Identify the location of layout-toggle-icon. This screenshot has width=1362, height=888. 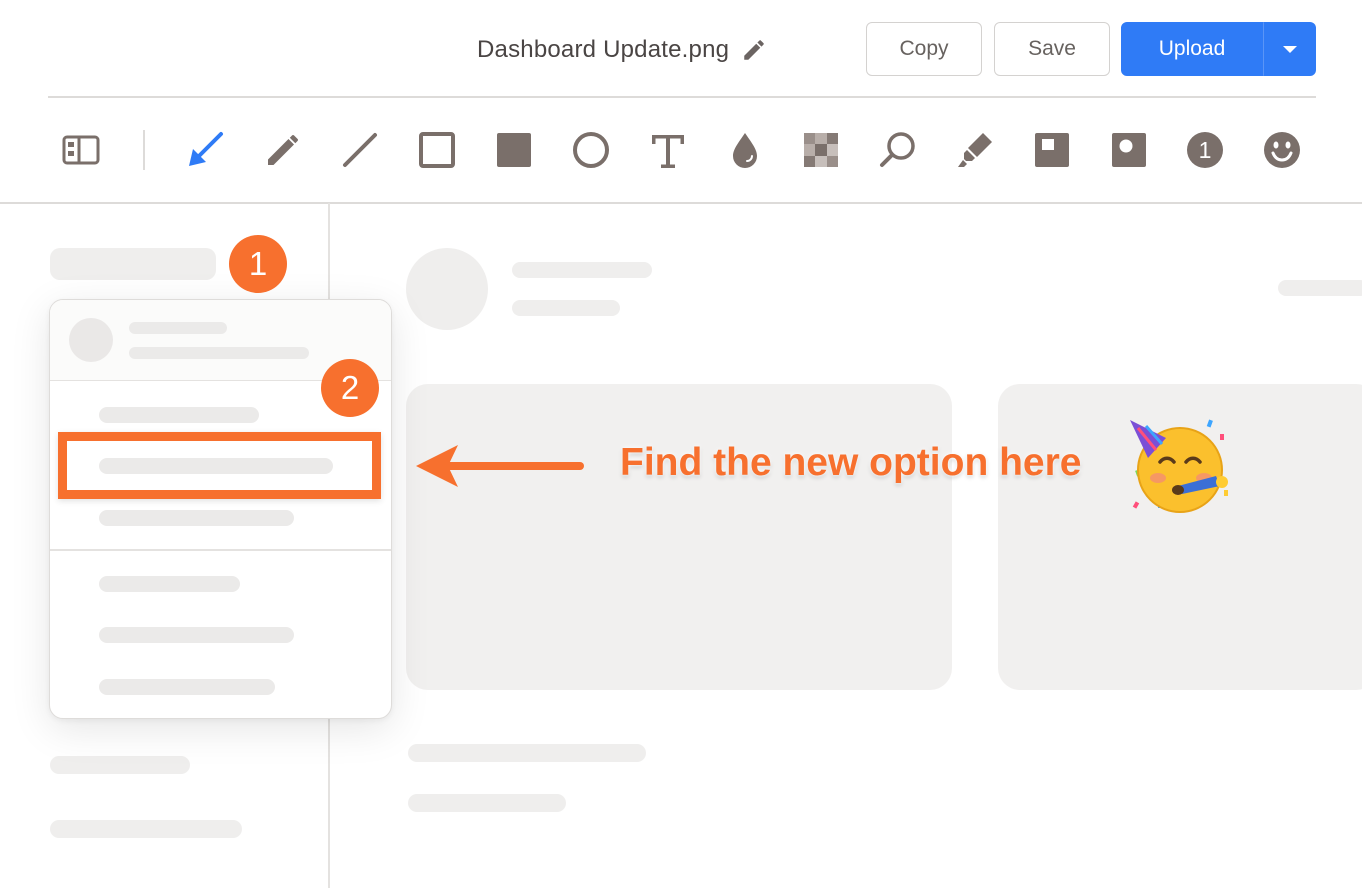
(81, 150).